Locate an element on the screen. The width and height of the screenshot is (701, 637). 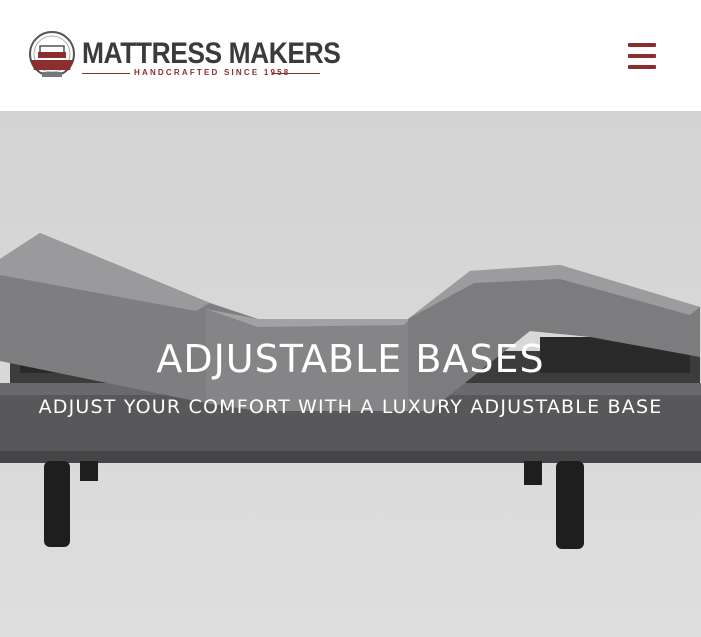
tagline-rule-right is located at coordinates (296, 73).